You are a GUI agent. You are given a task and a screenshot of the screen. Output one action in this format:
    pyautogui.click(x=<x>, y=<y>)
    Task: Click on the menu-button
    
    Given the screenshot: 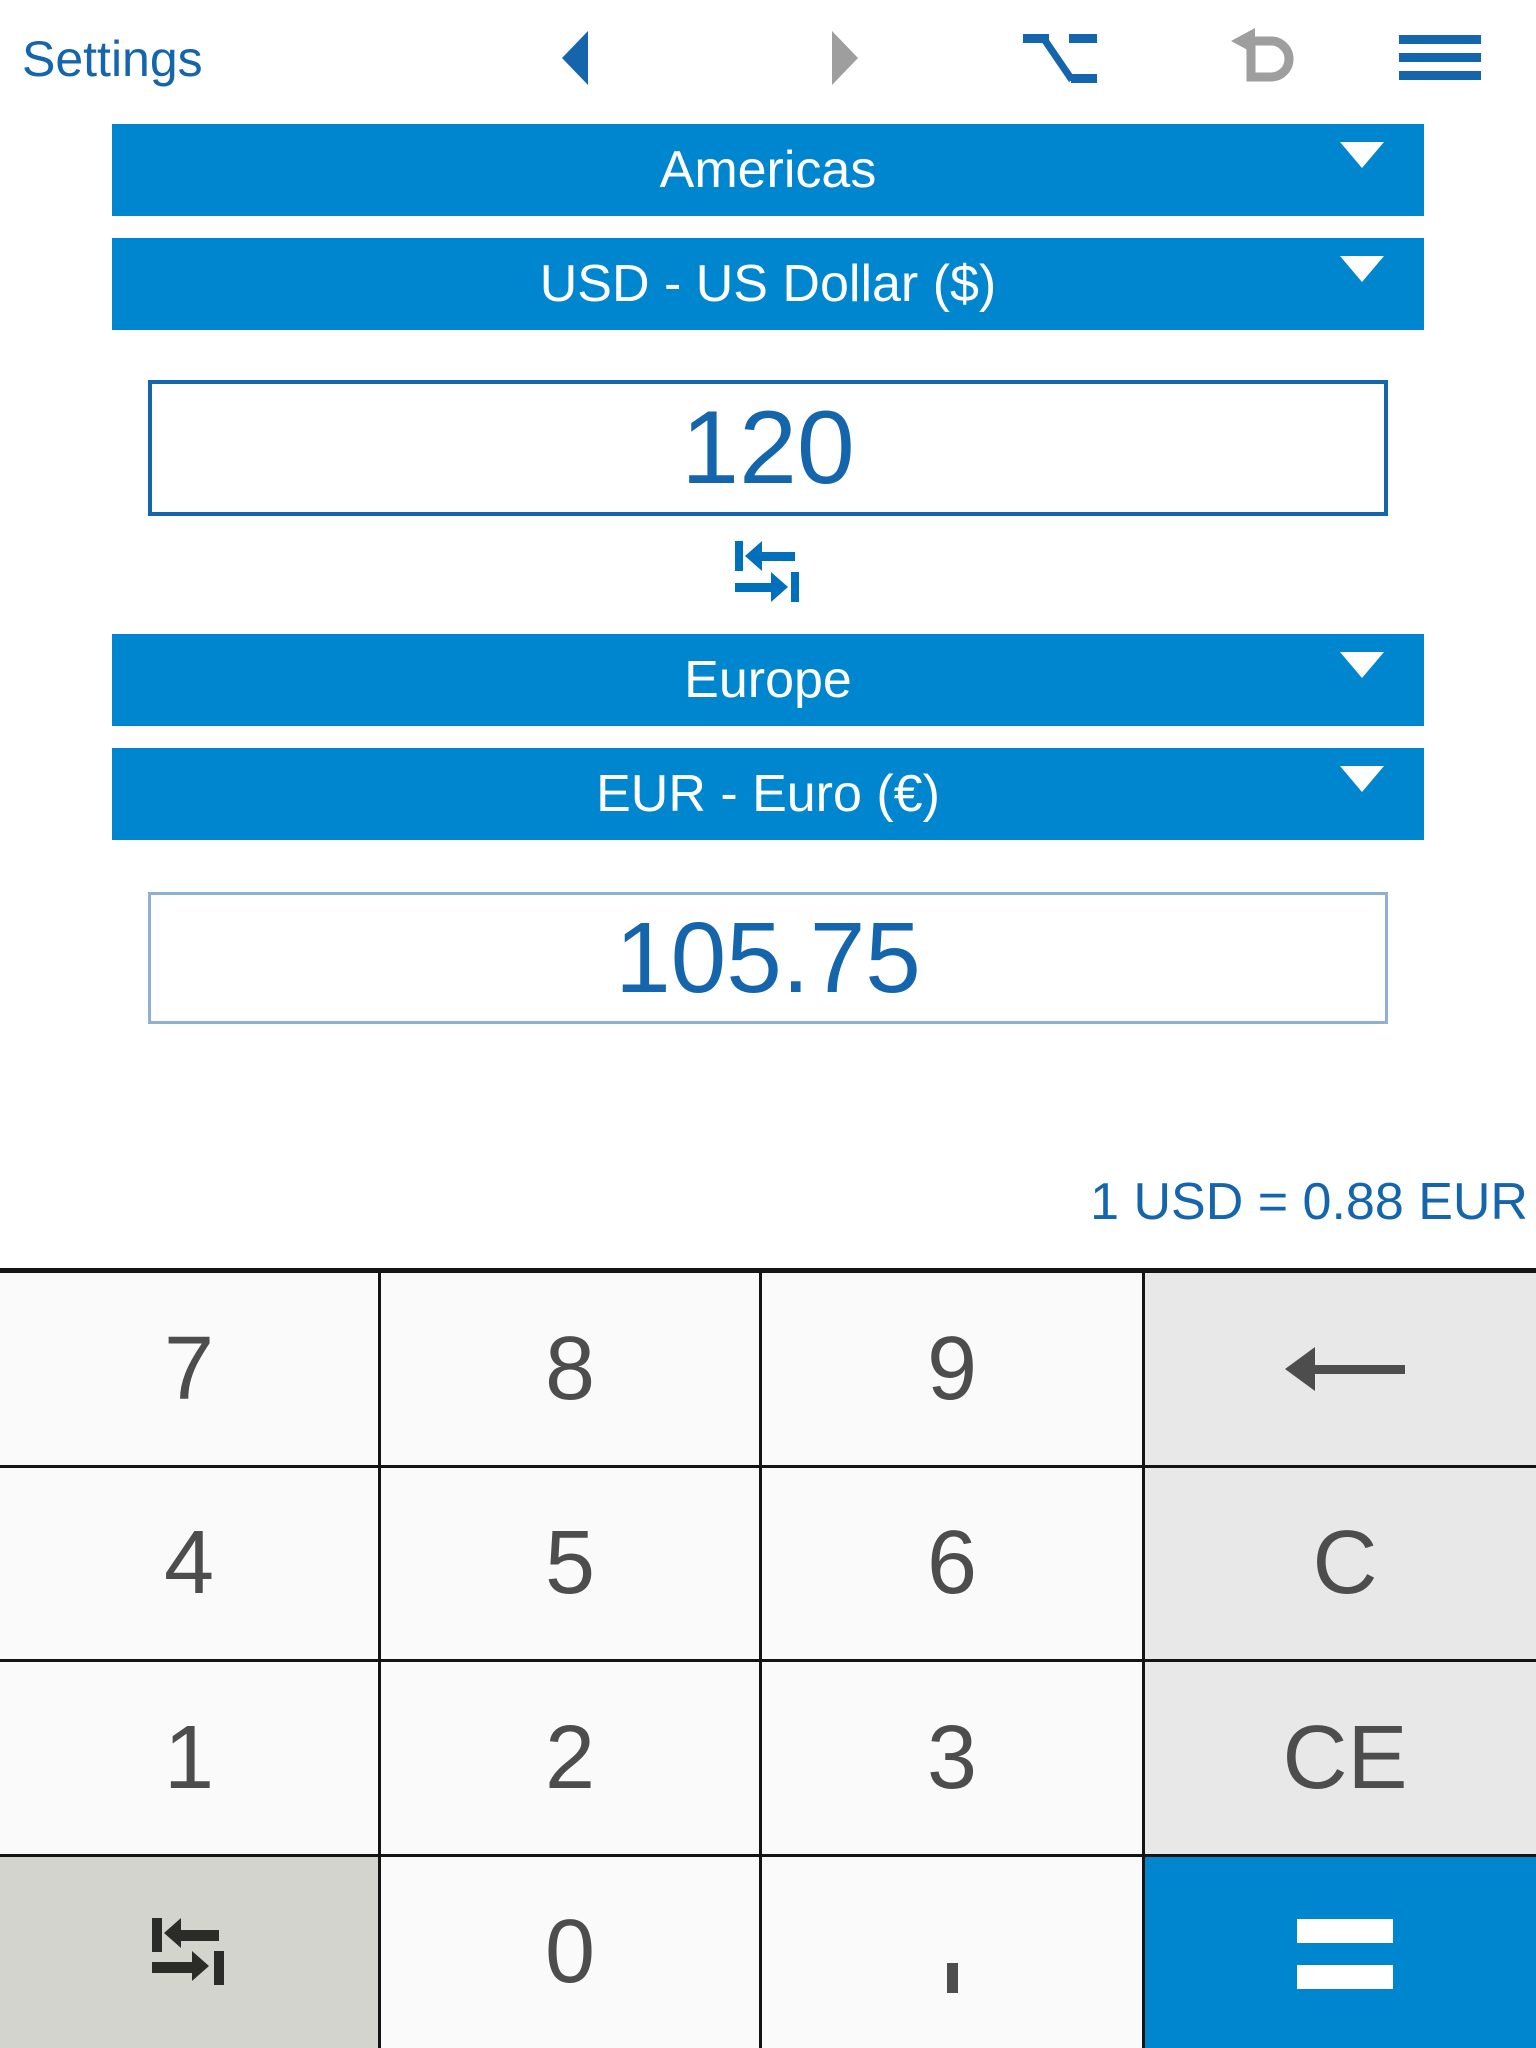 What is the action you would take?
    pyautogui.click(x=1440, y=58)
    